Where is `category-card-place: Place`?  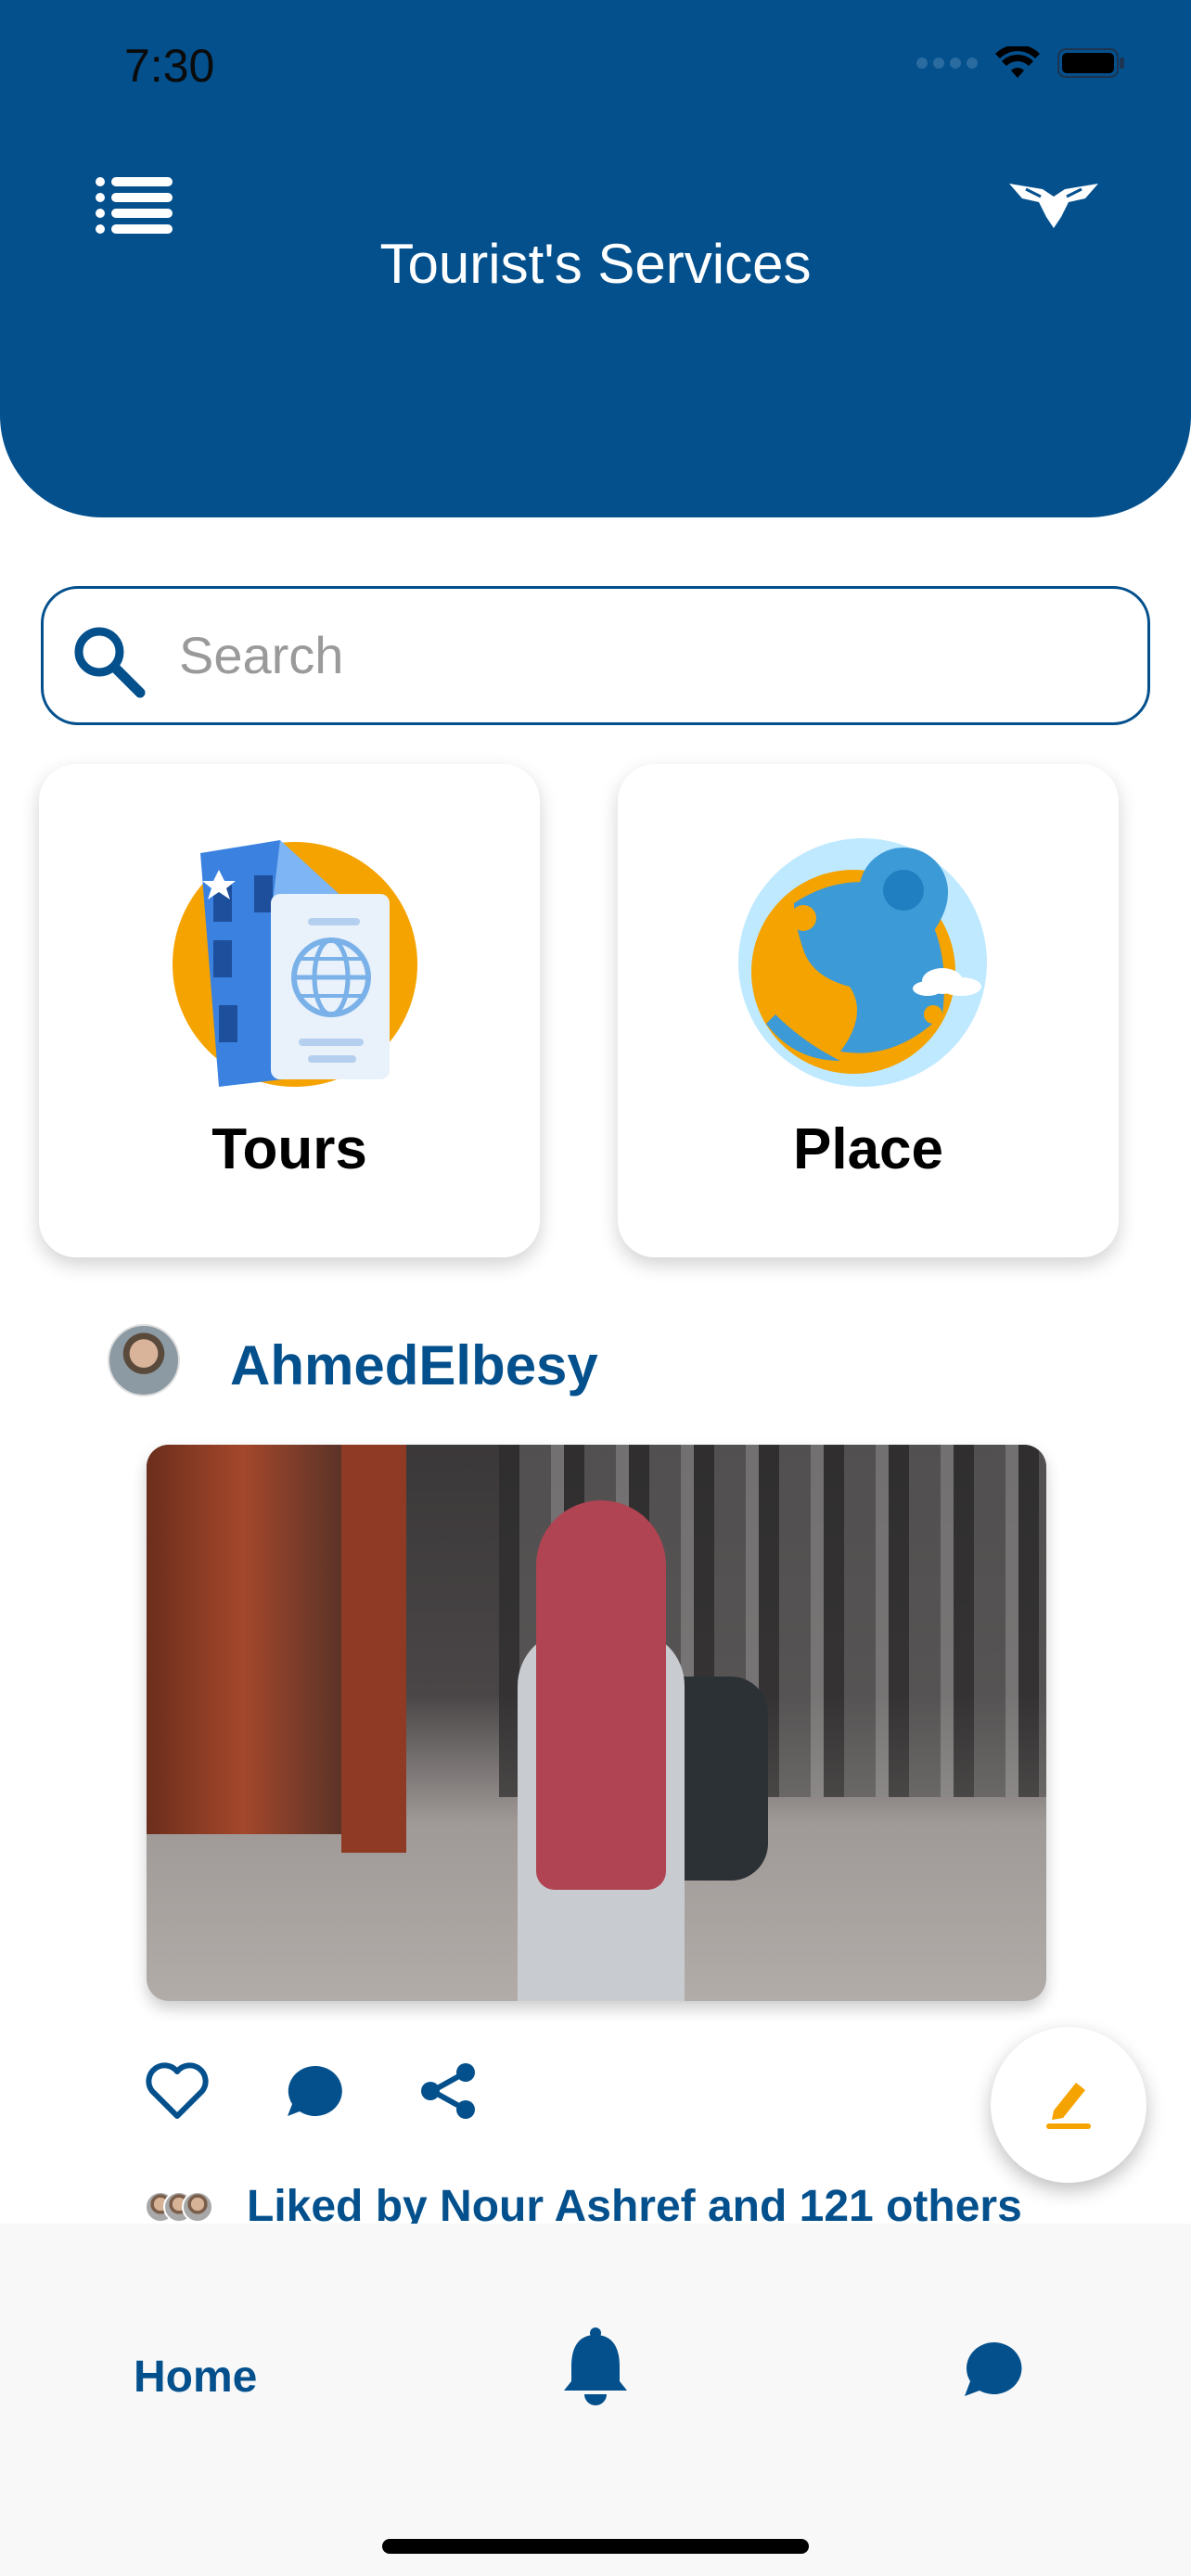 category-card-place: Place is located at coordinates (868, 1010).